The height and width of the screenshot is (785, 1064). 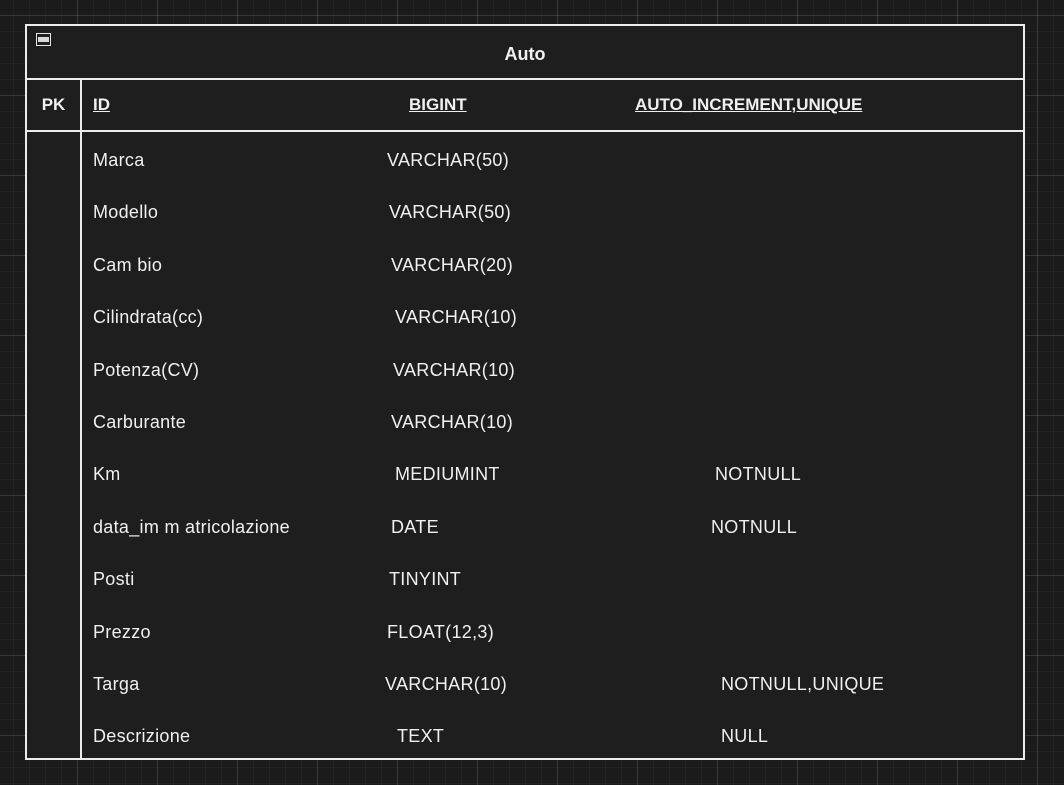 I want to click on pk-field-name: ID, so click(x=101, y=105).